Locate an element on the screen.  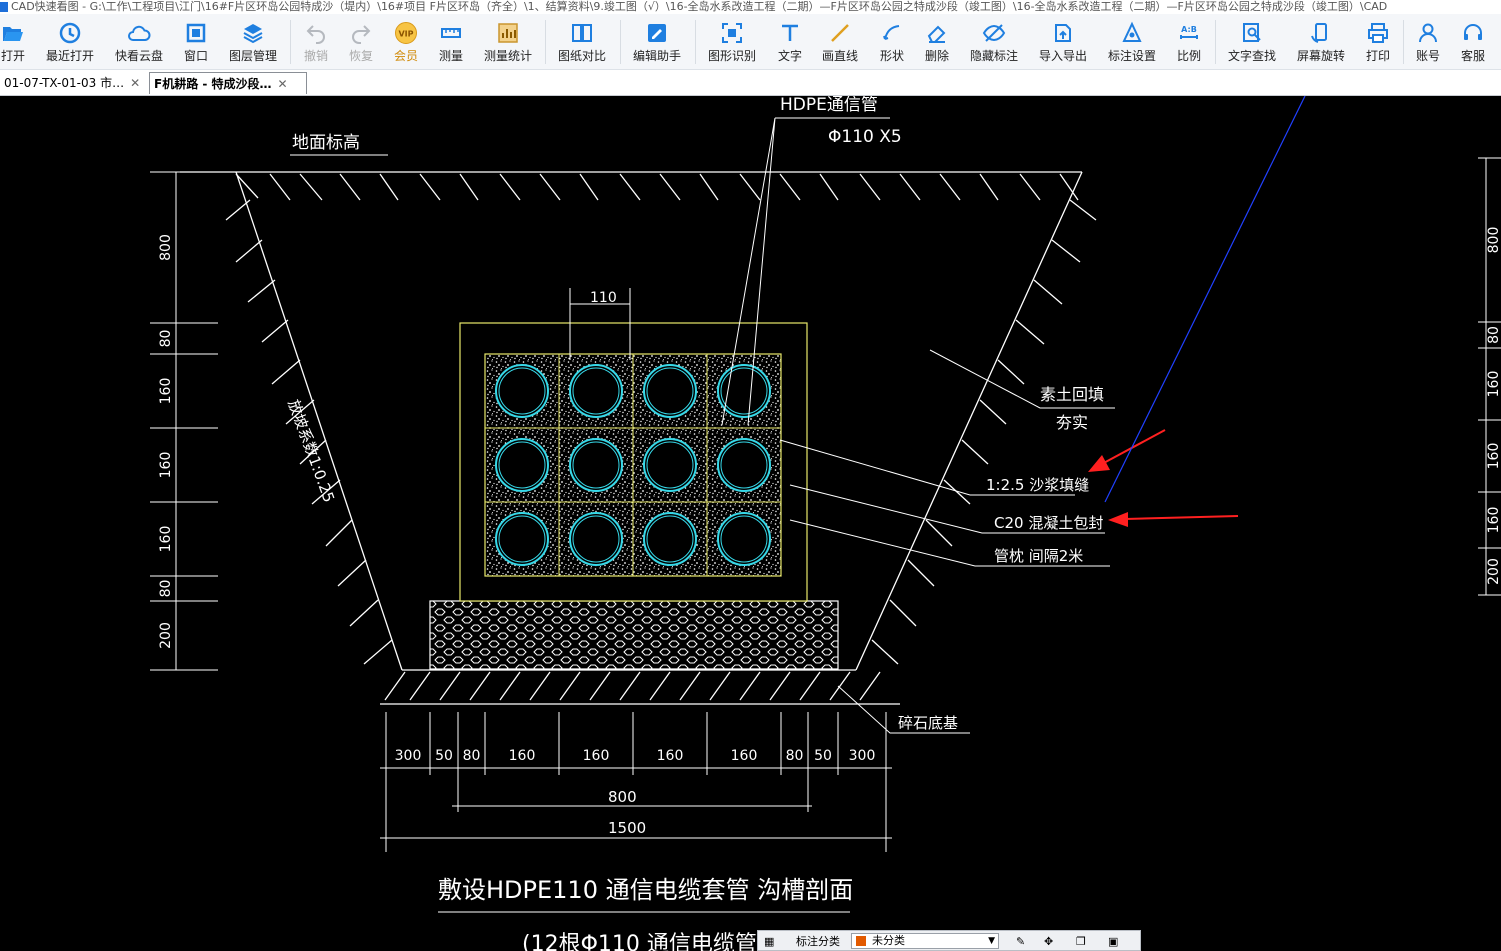
measure-stats-label: 测量统计 is located at coordinates (507, 56).